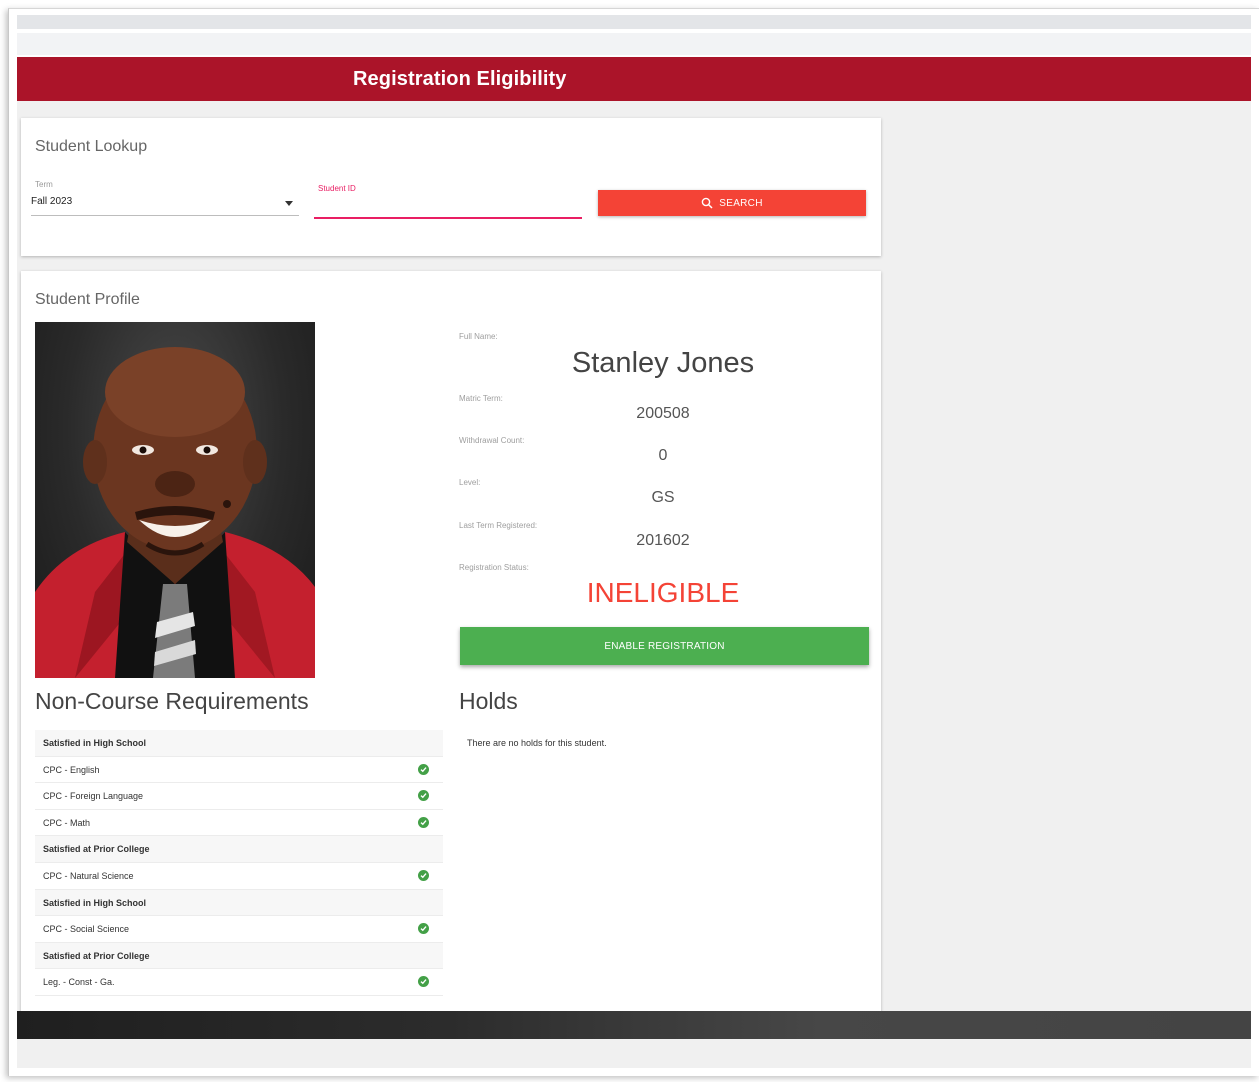  What do you see at coordinates (289, 203) in the screenshot?
I see `caret-down-icon` at bounding box center [289, 203].